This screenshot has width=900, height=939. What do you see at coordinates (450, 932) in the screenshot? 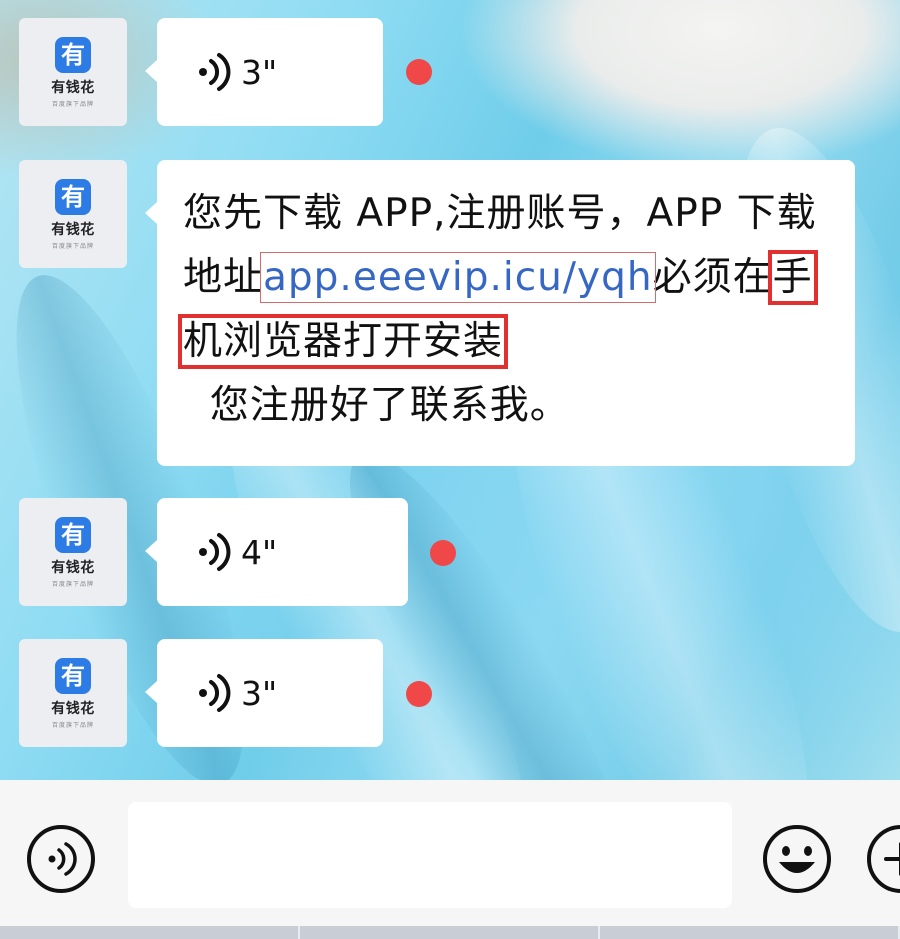
I see `keyboard-top-strip` at bounding box center [450, 932].